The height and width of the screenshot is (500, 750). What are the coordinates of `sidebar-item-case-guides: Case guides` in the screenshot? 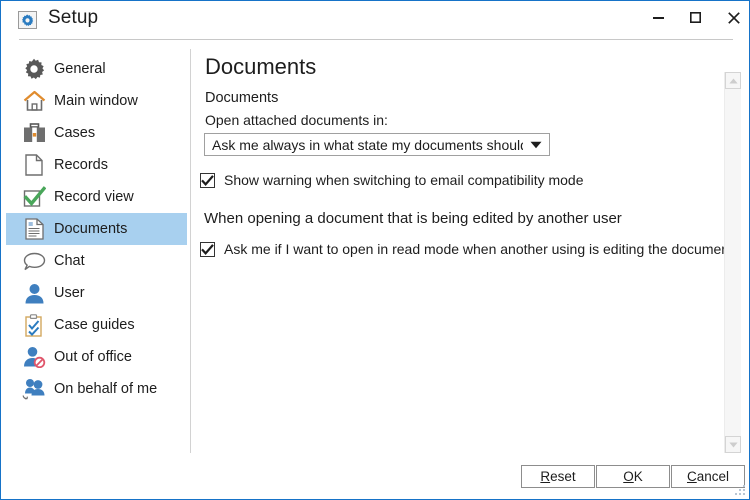 It's located at (96, 325).